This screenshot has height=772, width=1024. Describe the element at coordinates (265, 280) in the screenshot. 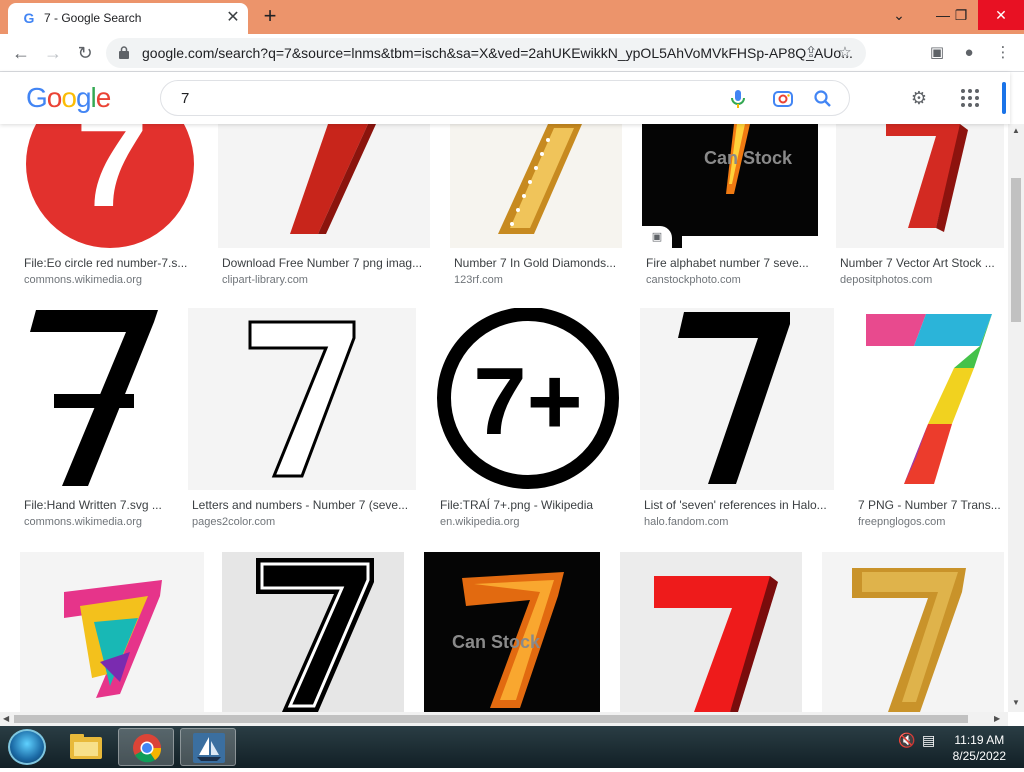

I see `result-source: clipart-library.com` at that location.